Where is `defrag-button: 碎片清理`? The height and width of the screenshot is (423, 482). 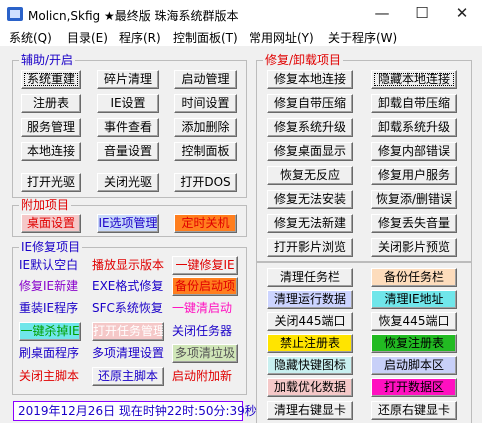
defrag-button: 碎片清理 is located at coordinates (128, 79).